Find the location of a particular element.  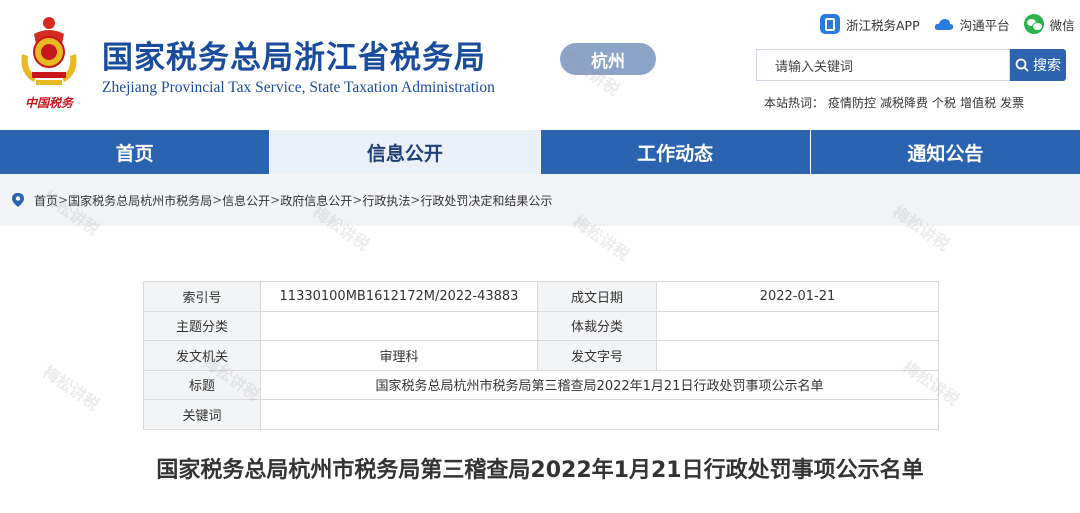

hot-words: 本站热词： 疫情防控 减税降费 个税 增值税 发票 is located at coordinates (894, 102).